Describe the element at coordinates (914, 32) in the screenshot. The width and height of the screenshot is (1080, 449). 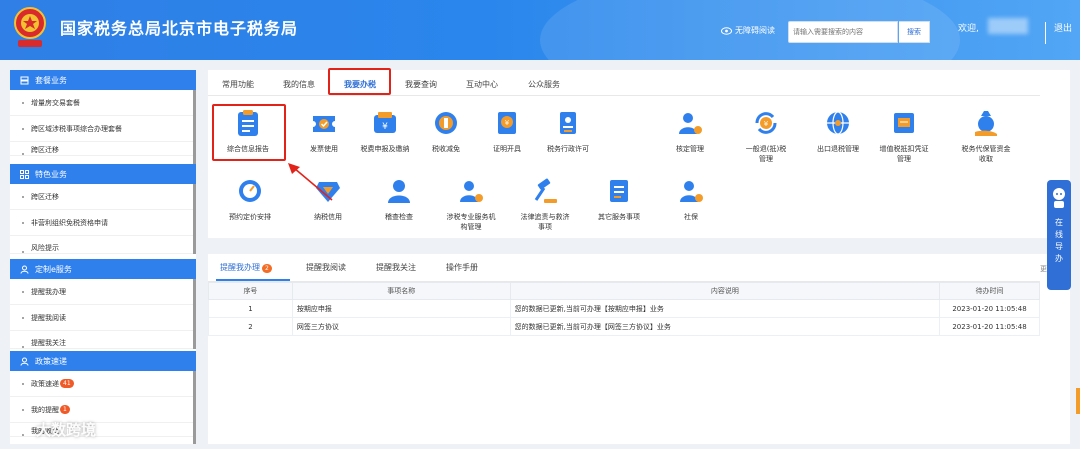
I see `search-button: 搜索` at that location.